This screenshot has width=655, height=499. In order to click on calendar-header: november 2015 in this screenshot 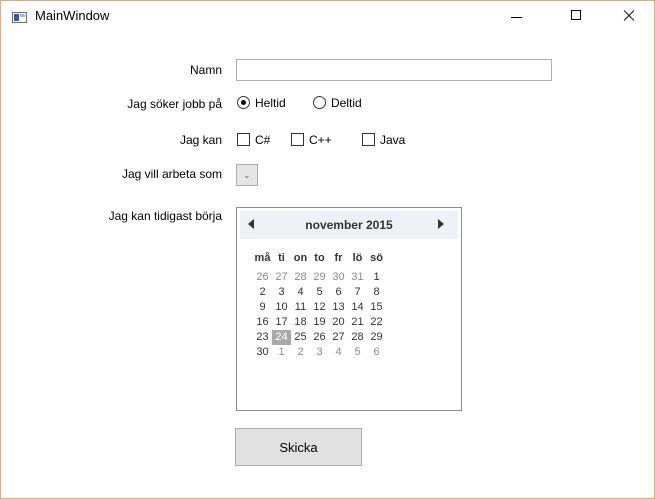, I will do `click(349, 225)`.